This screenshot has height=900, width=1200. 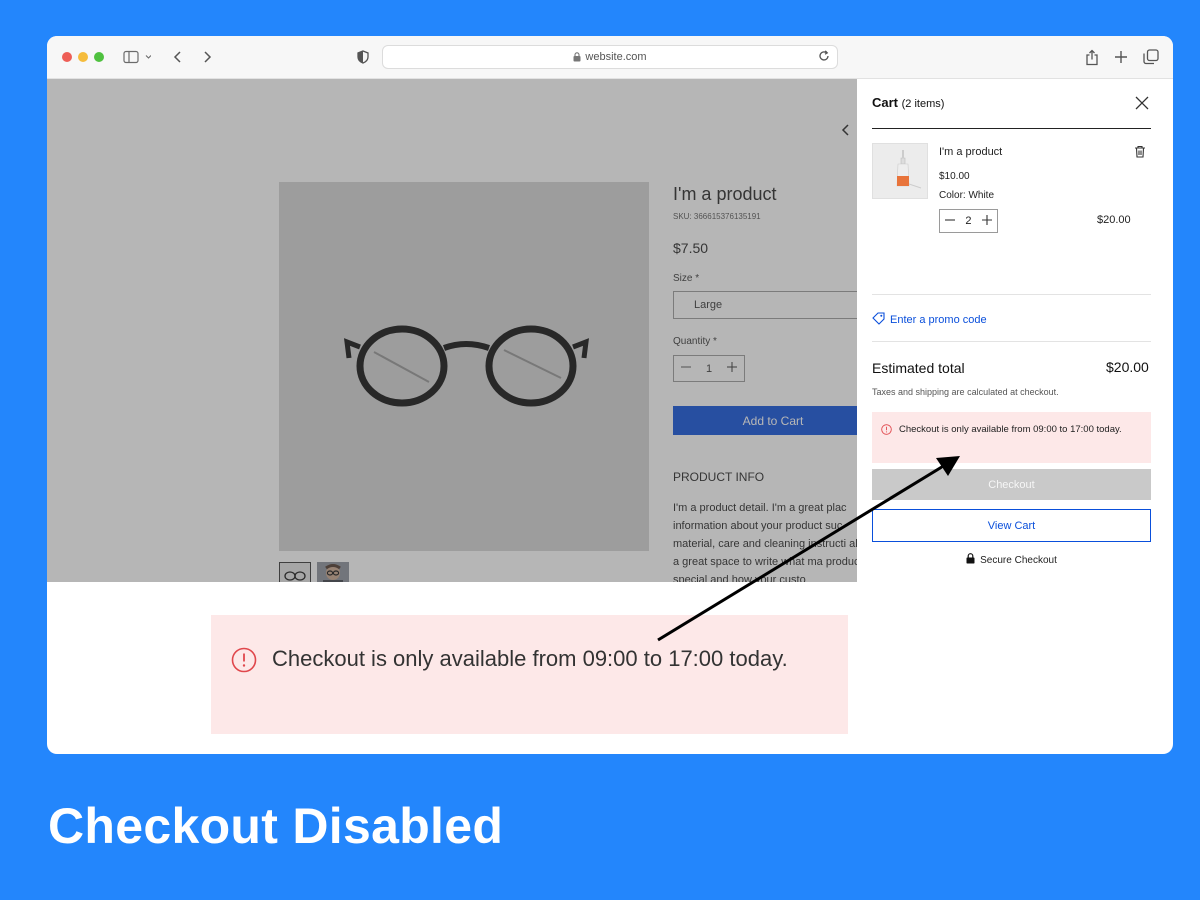 What do you see at coordinates (1127, 367) in the screenshot?
I see `estimated-total-value: $20.00` at bounding box center [1127, 367].